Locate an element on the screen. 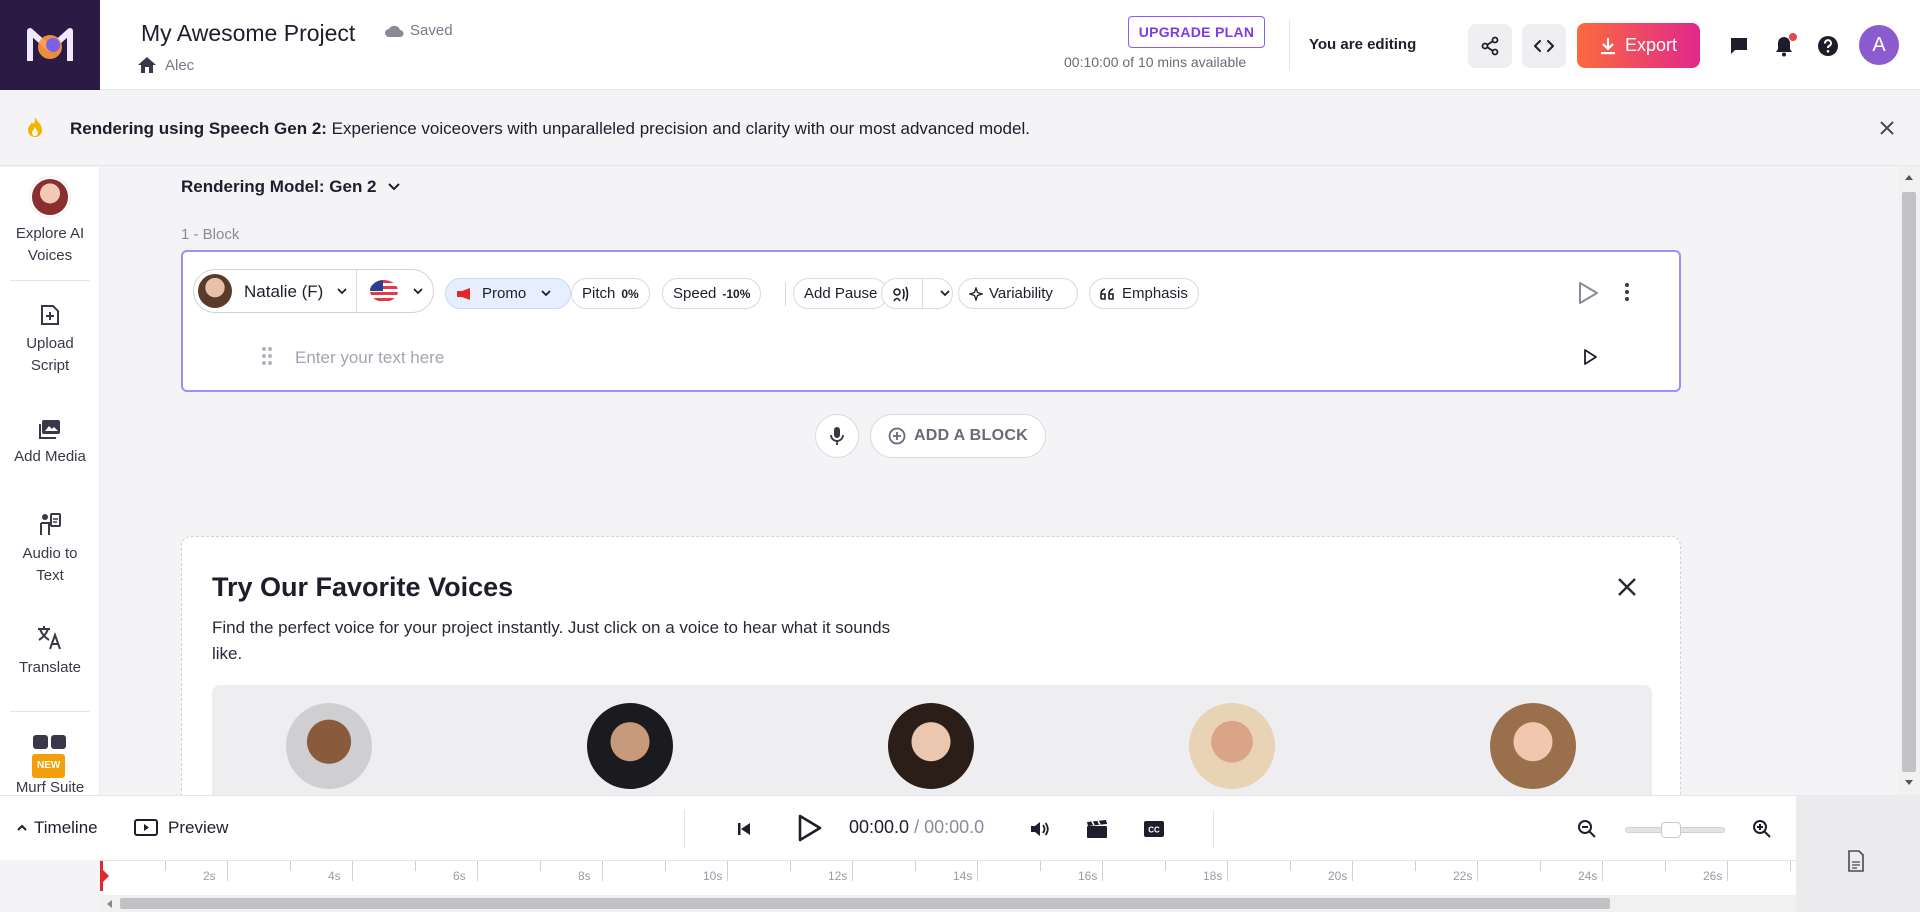 The height and width of the screenshot is (912, 1920). vertical-scrollbar is located at coordinates (1909, 481).